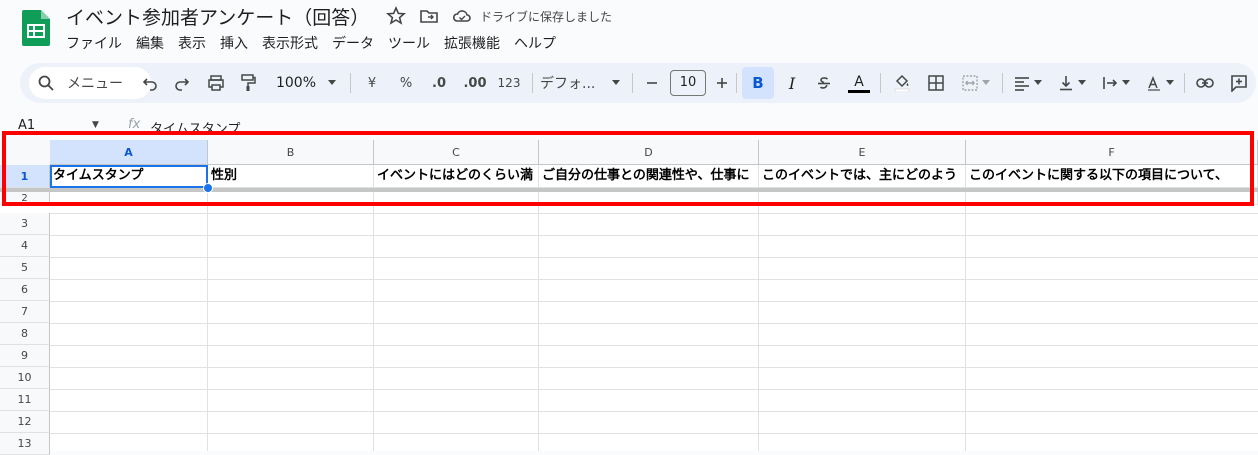  I want to click on decrease-font-size-button, so click(652, 83).